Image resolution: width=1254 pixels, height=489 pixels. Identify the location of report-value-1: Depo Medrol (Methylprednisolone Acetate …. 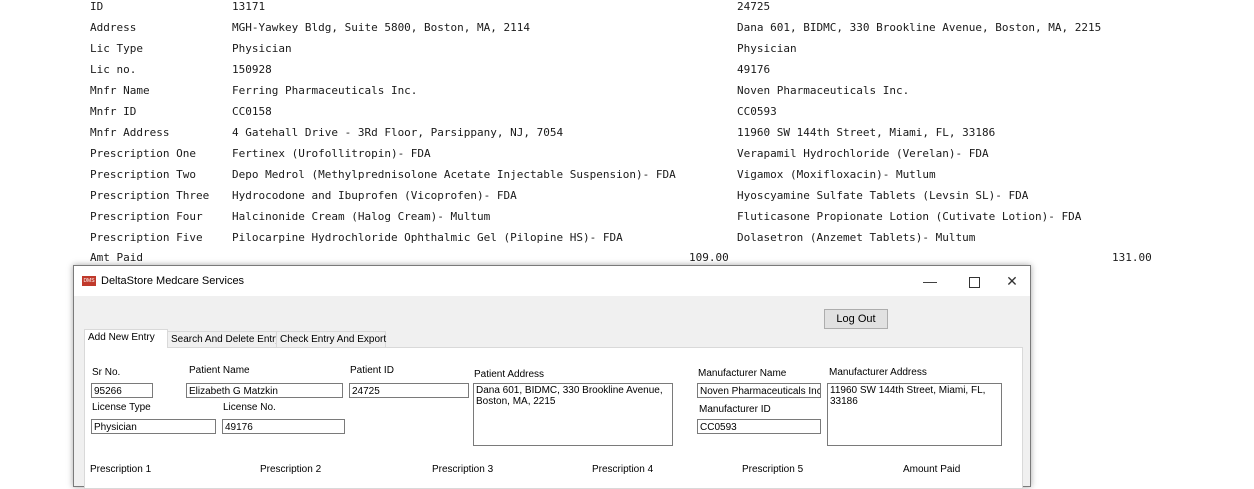
(454, 174).